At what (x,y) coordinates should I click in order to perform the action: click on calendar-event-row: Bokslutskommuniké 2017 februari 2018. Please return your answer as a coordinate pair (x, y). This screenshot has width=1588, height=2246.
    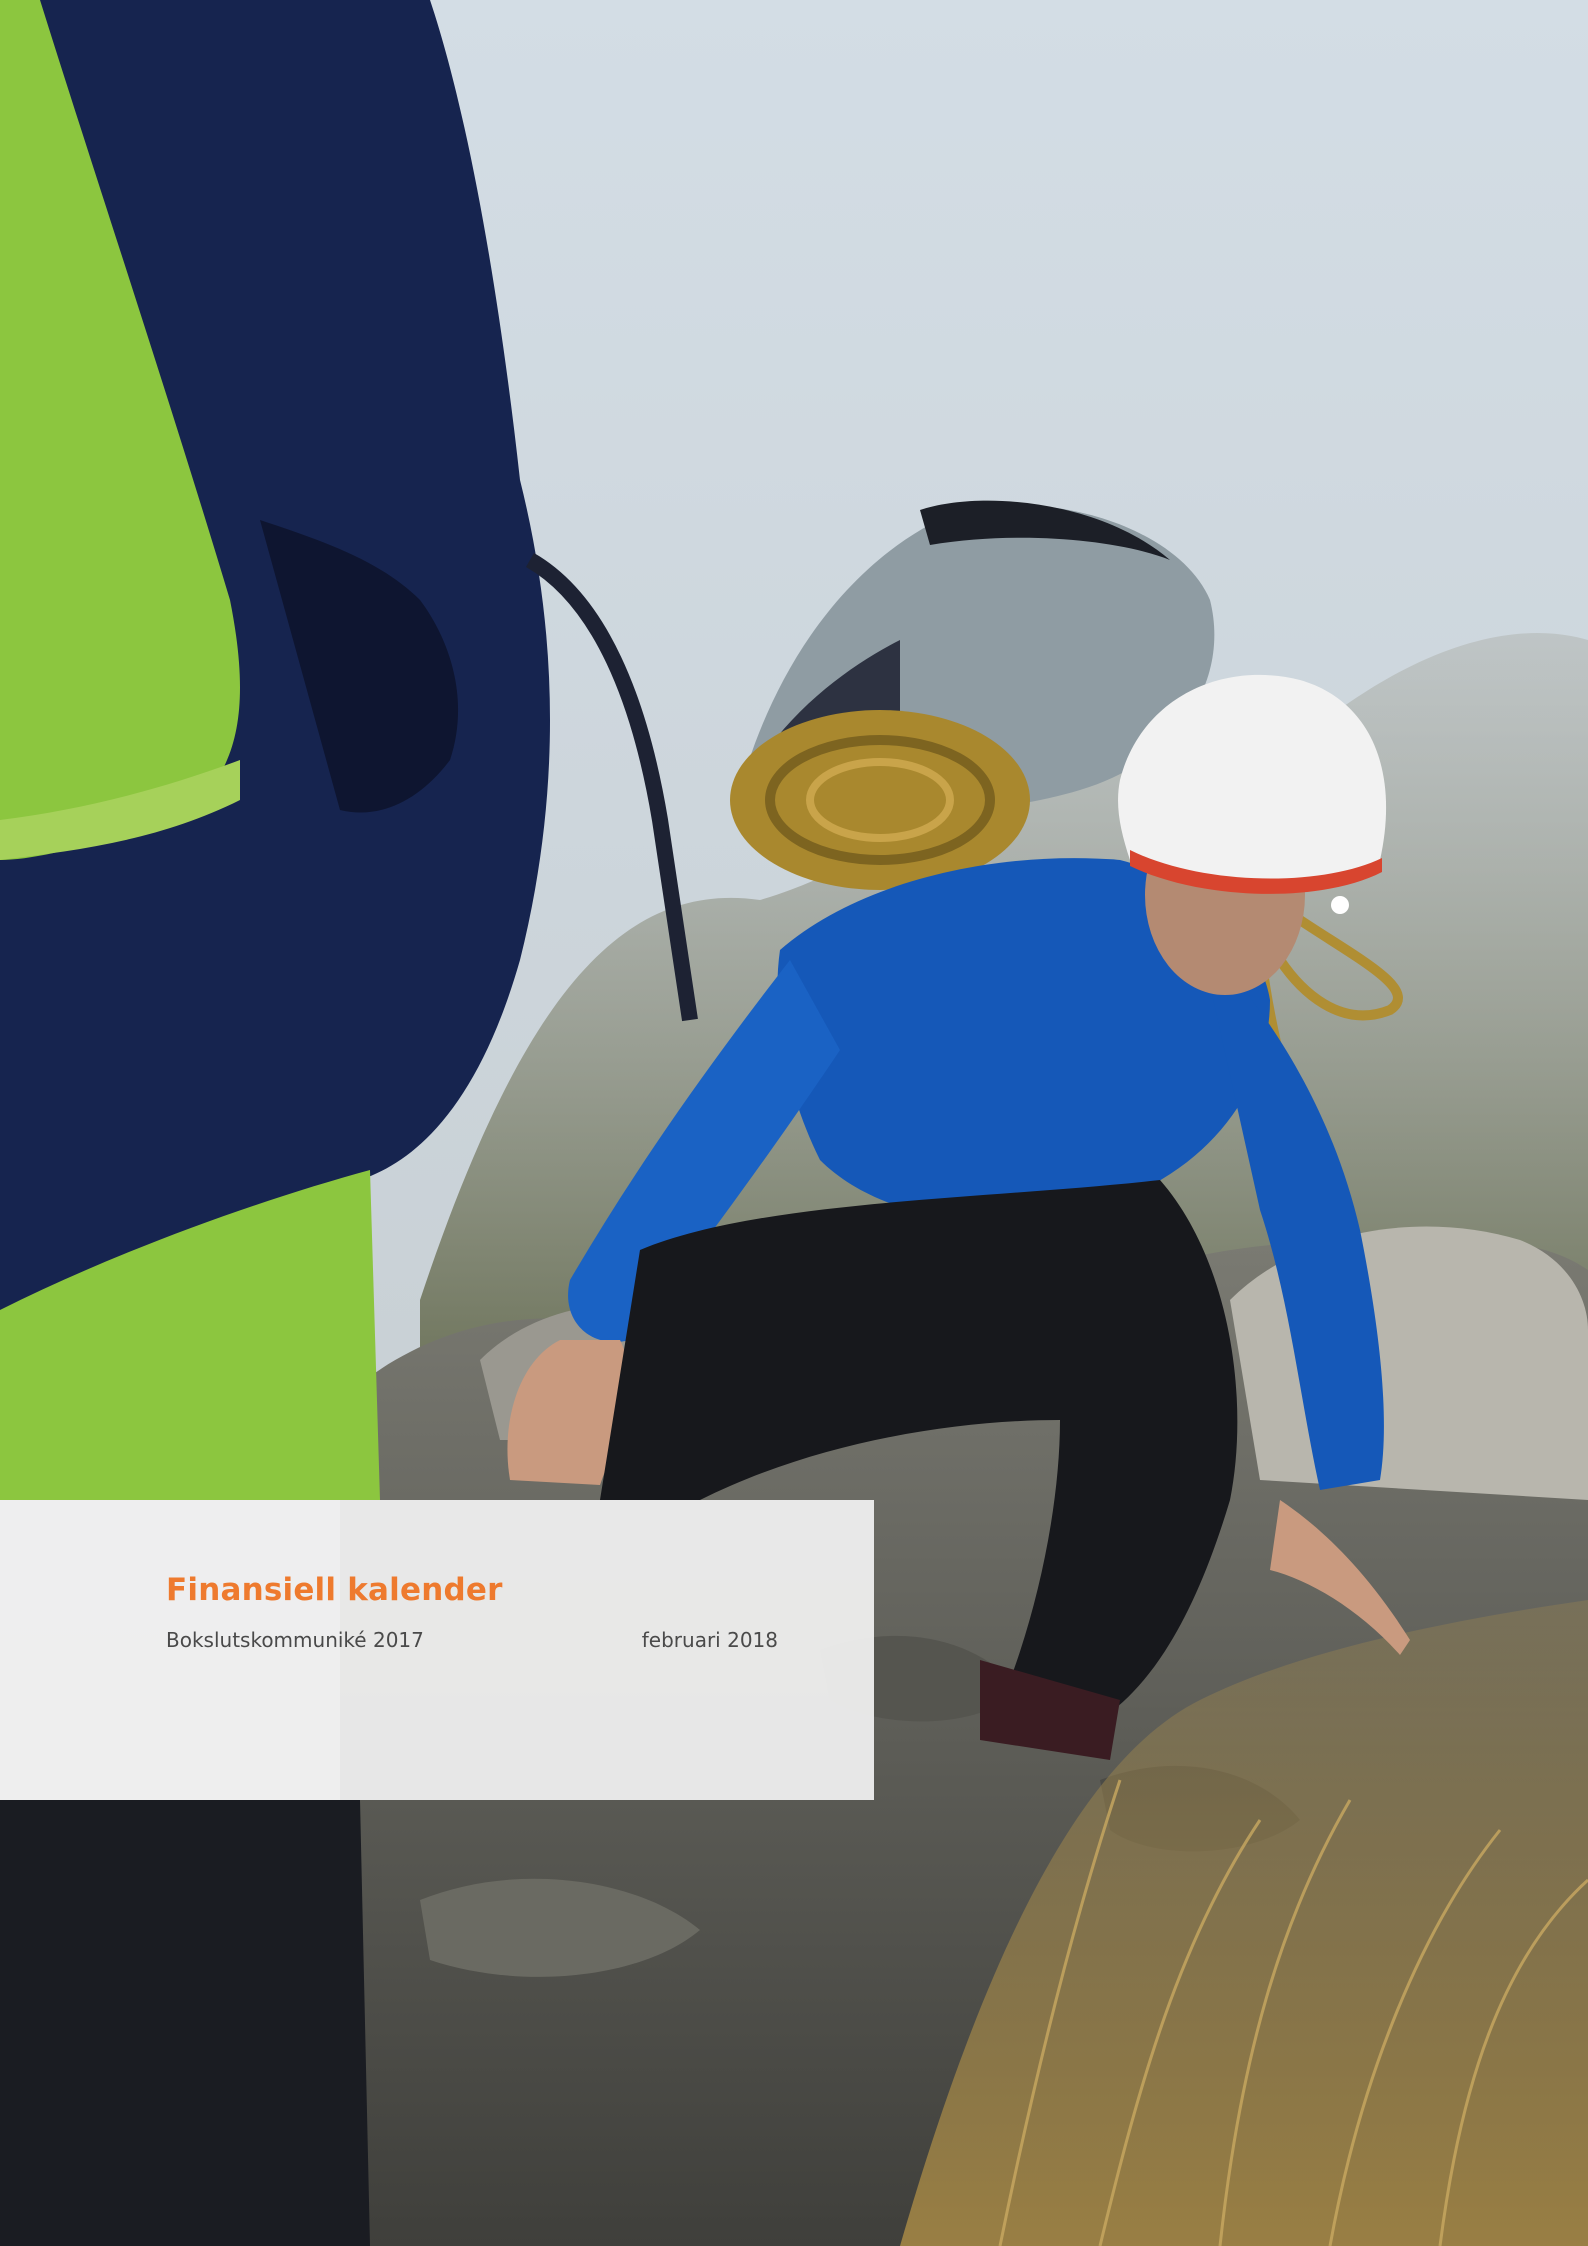
    Looking at the image, I should click on (472, 1643).